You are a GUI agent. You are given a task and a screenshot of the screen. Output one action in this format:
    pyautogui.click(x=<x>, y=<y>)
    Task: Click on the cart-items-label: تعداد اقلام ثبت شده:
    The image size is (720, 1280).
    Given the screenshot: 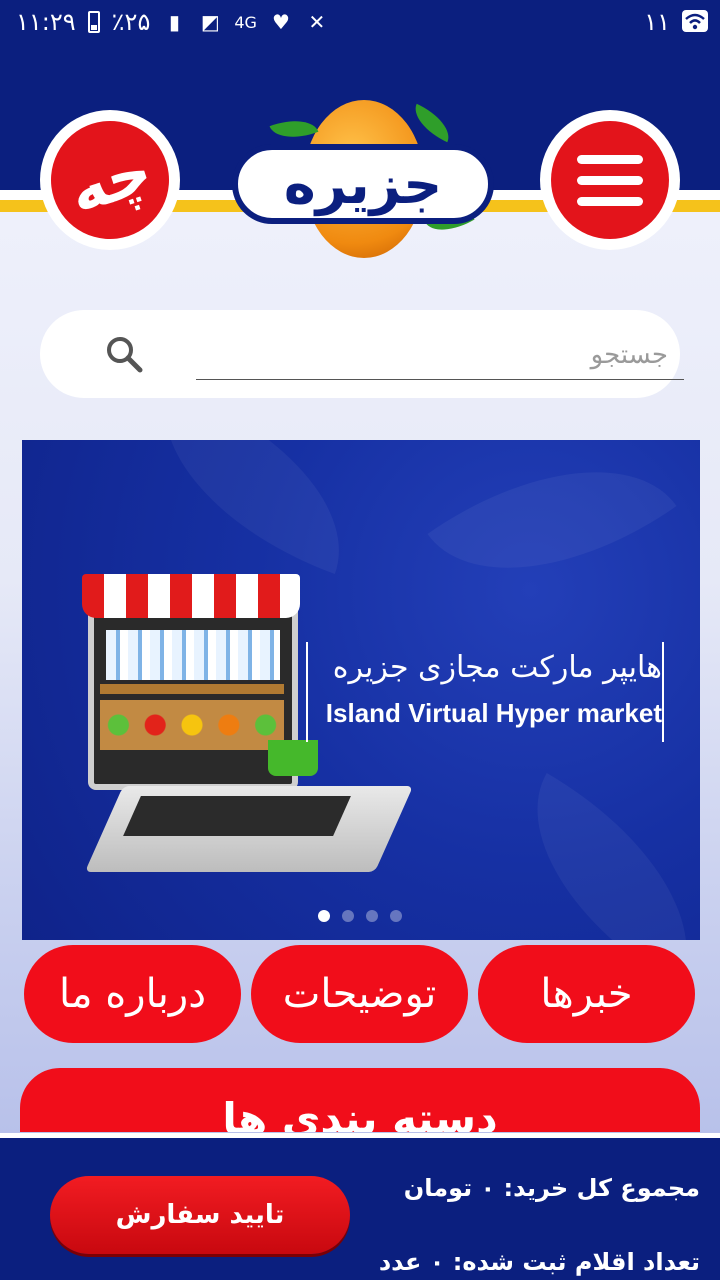 What is the action you would take?
    pyautogui.click(x=576, y=1262)
    